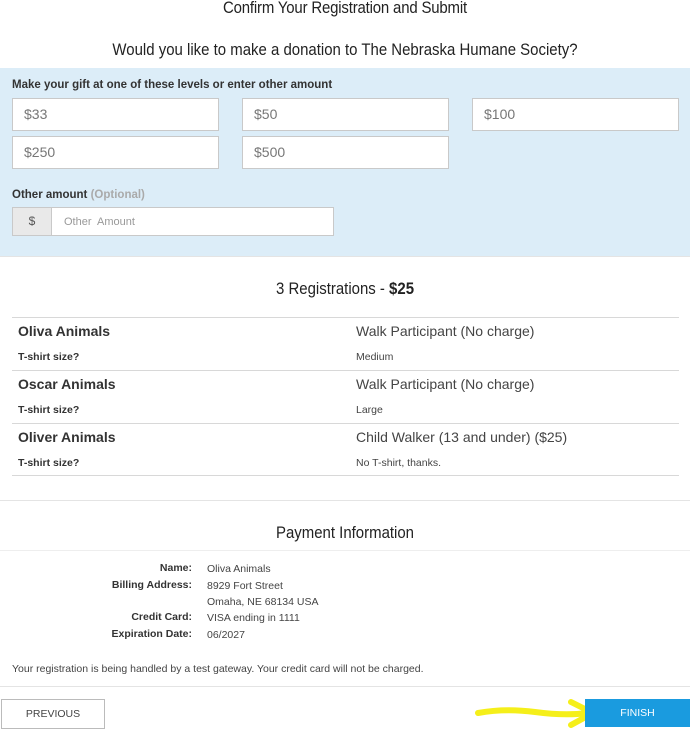  I want to click on other-amount-label-text: Other amount, so click(50, 195).